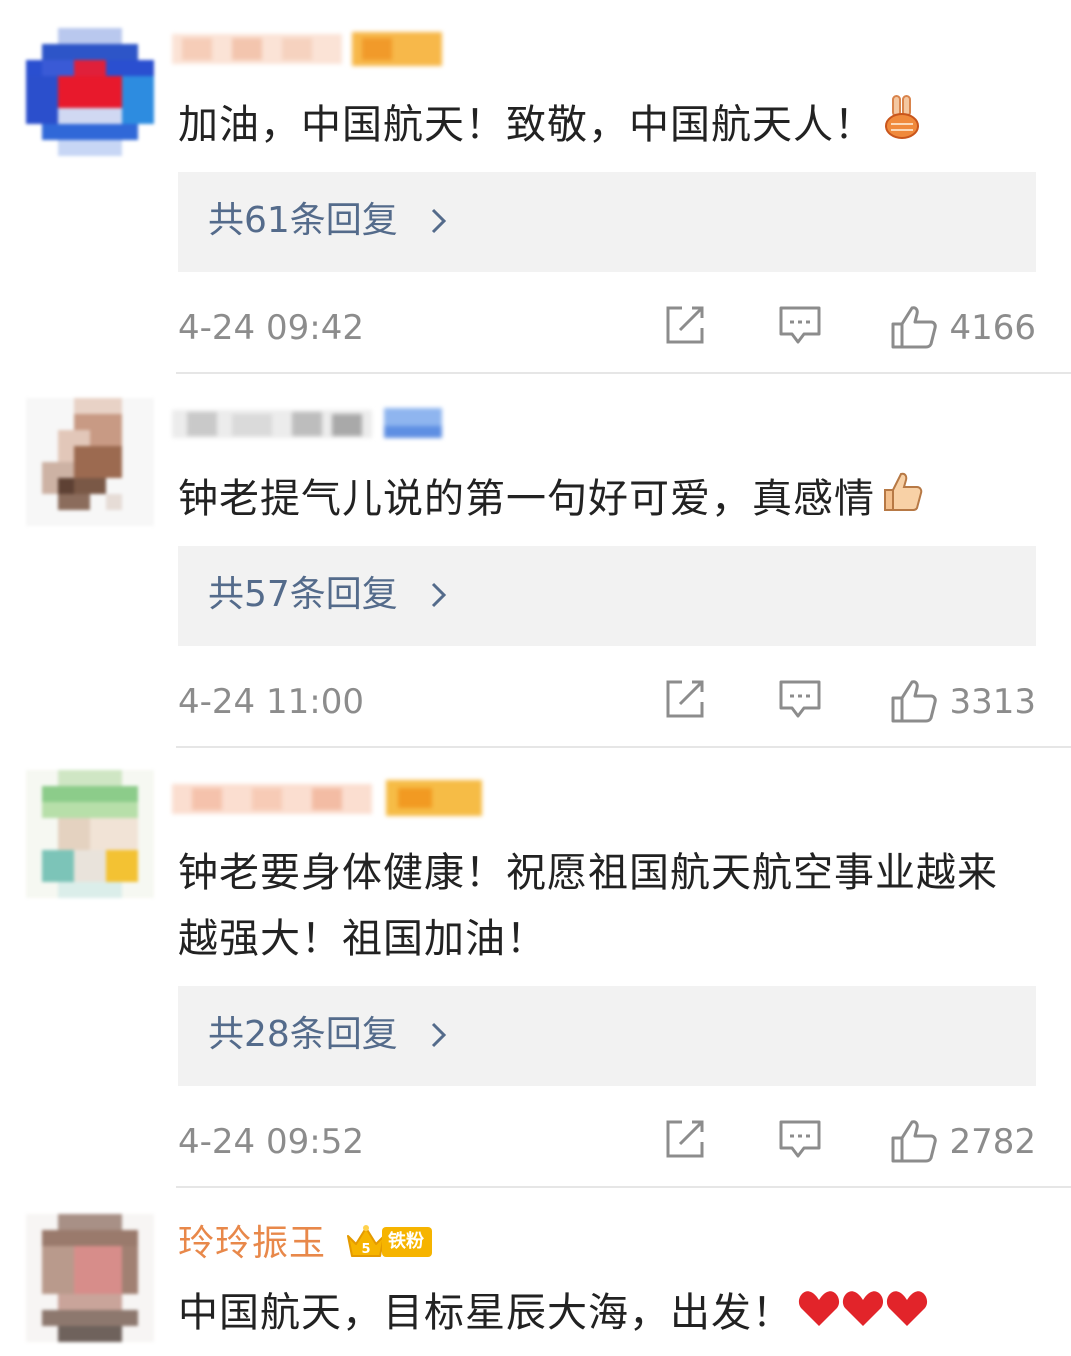  I want to click on comment-text: 钟老要身体健康！祝愿祖国航天航空事业越来越强大！祖国加油！, so click(588, 906).